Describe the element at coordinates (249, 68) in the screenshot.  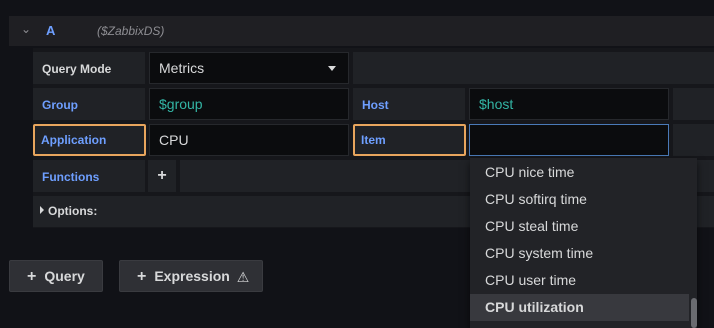
I see `query-mode-select: Metrics` at that location.